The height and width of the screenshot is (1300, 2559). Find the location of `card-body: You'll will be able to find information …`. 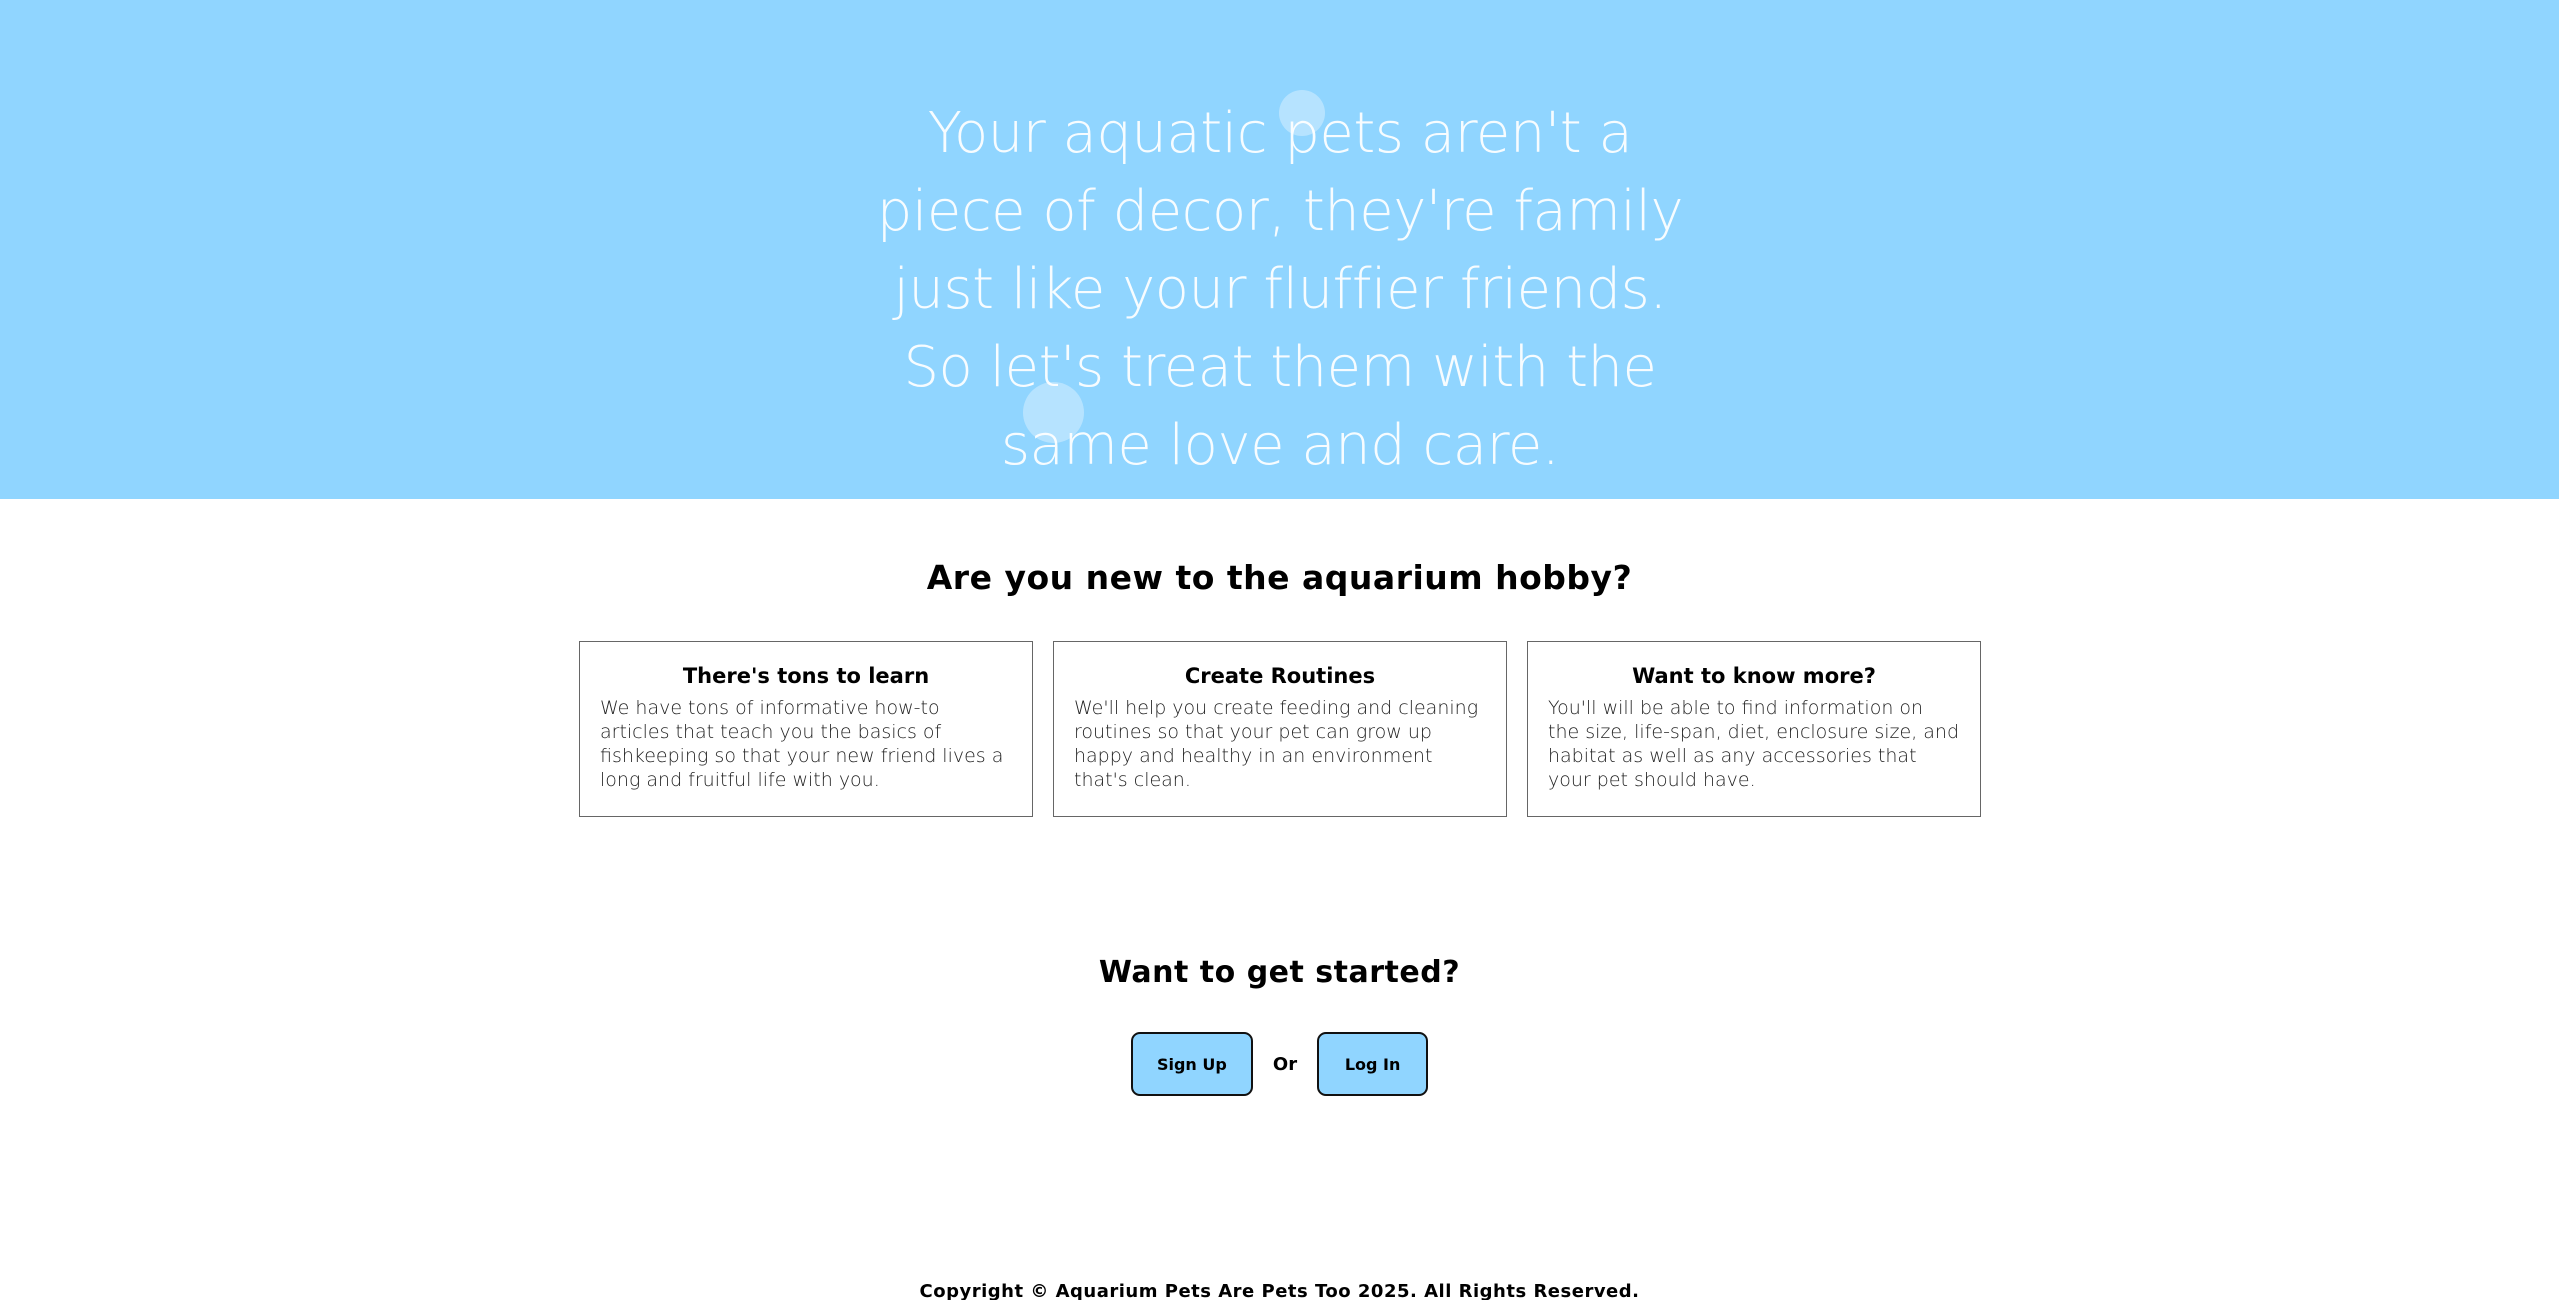

card-body: You'll will be able to find information … is located at coordinates (1754, 744).